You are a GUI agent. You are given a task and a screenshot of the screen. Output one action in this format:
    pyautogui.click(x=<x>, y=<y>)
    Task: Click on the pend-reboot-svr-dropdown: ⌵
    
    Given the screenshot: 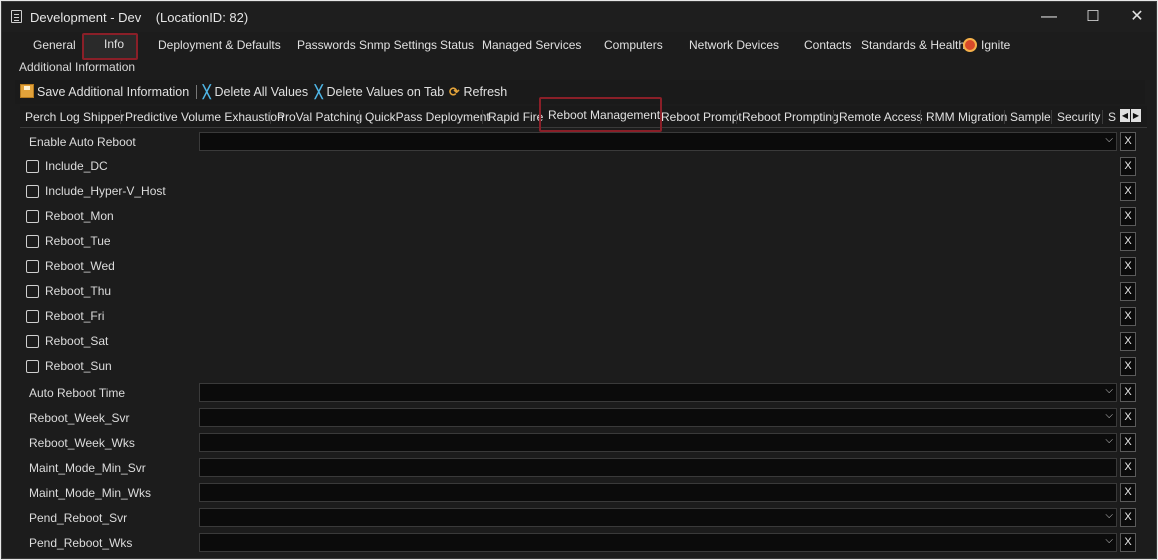 What is the action you would take?
    pyautogui.click(x=658, y=517)
    